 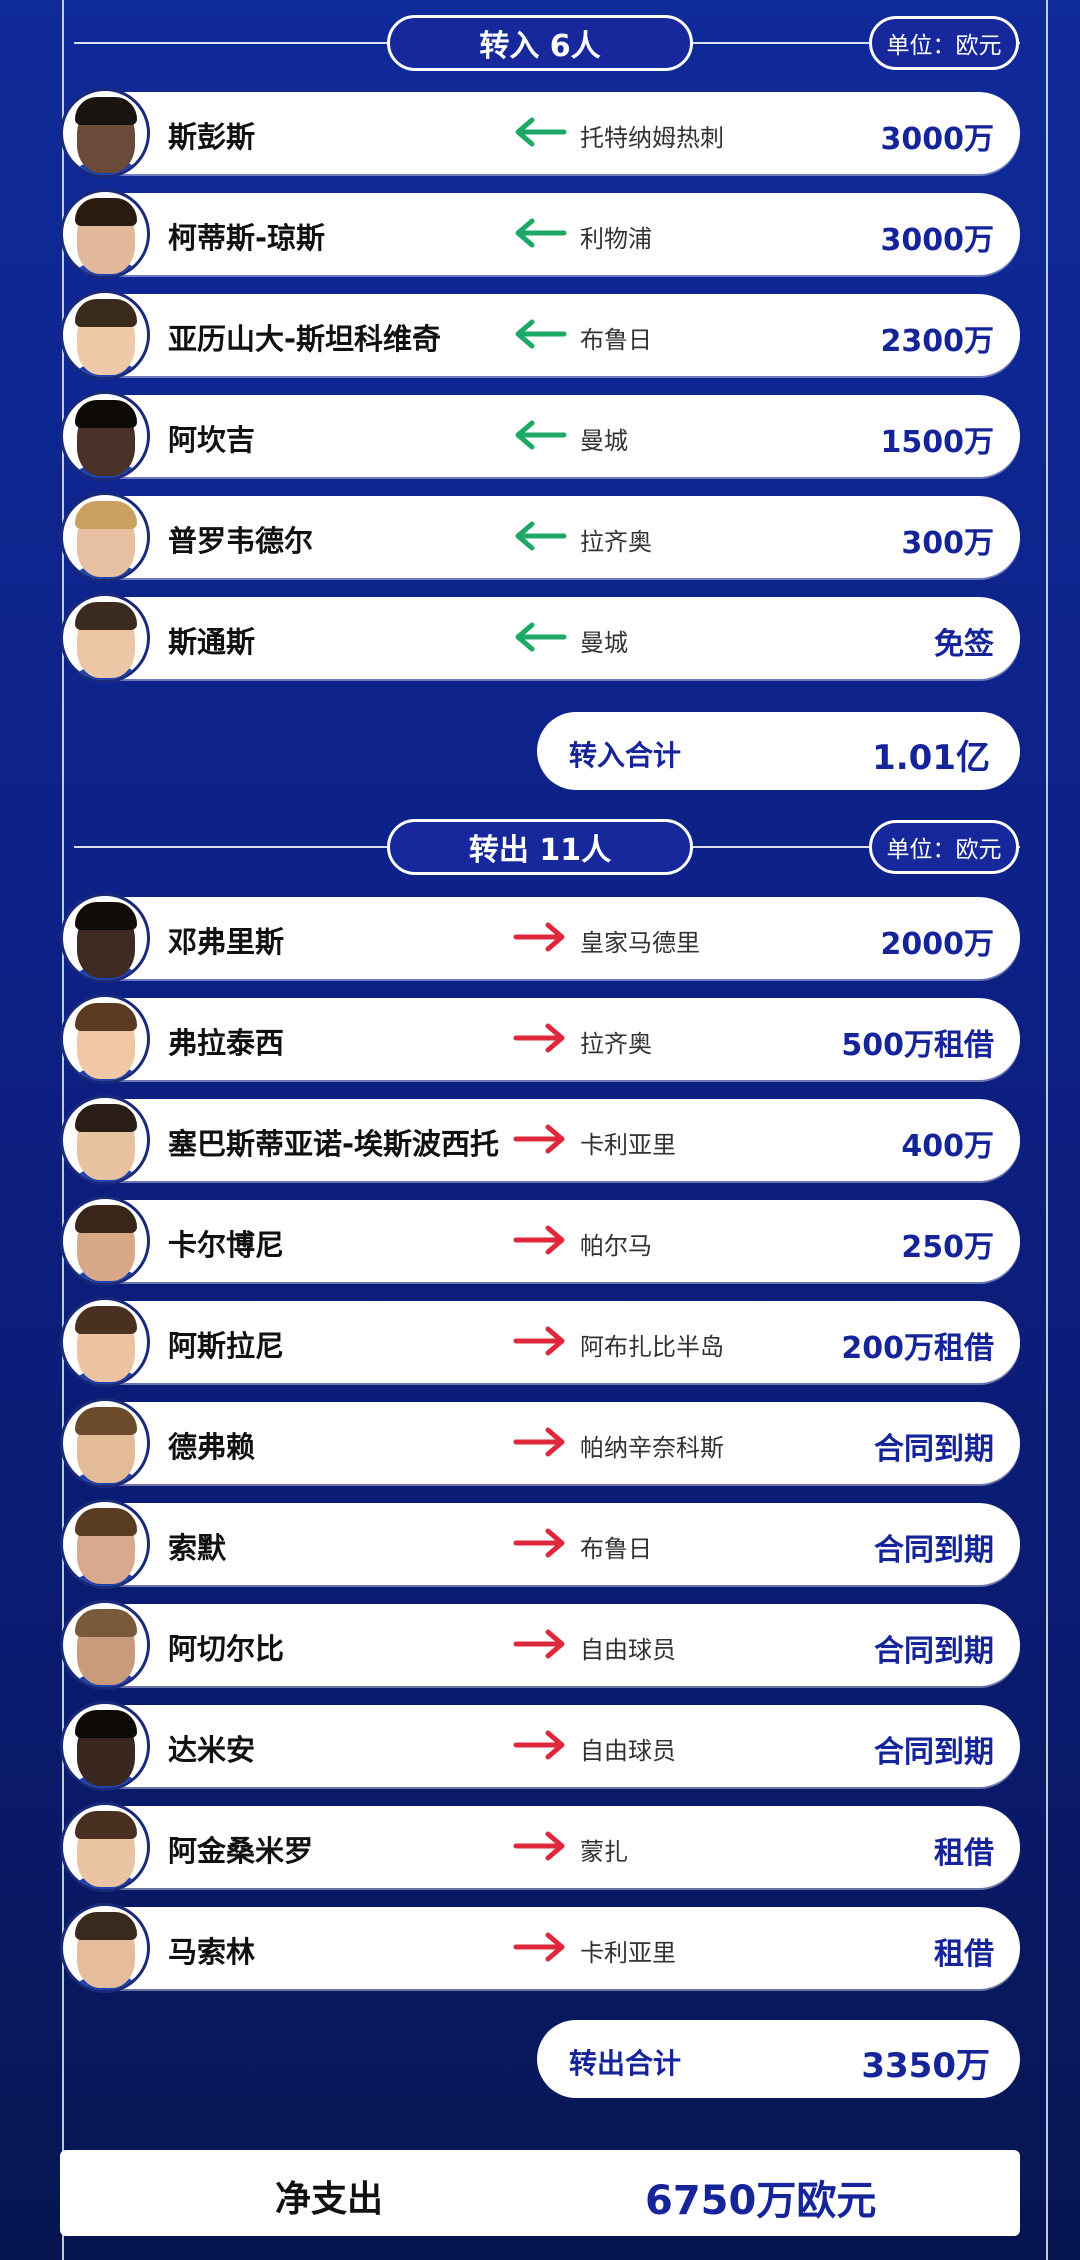 What do you see at coordinates (212, 1750) in the screenshot?
I see `player-name: 达米安` at bounding box center [212, 1750].